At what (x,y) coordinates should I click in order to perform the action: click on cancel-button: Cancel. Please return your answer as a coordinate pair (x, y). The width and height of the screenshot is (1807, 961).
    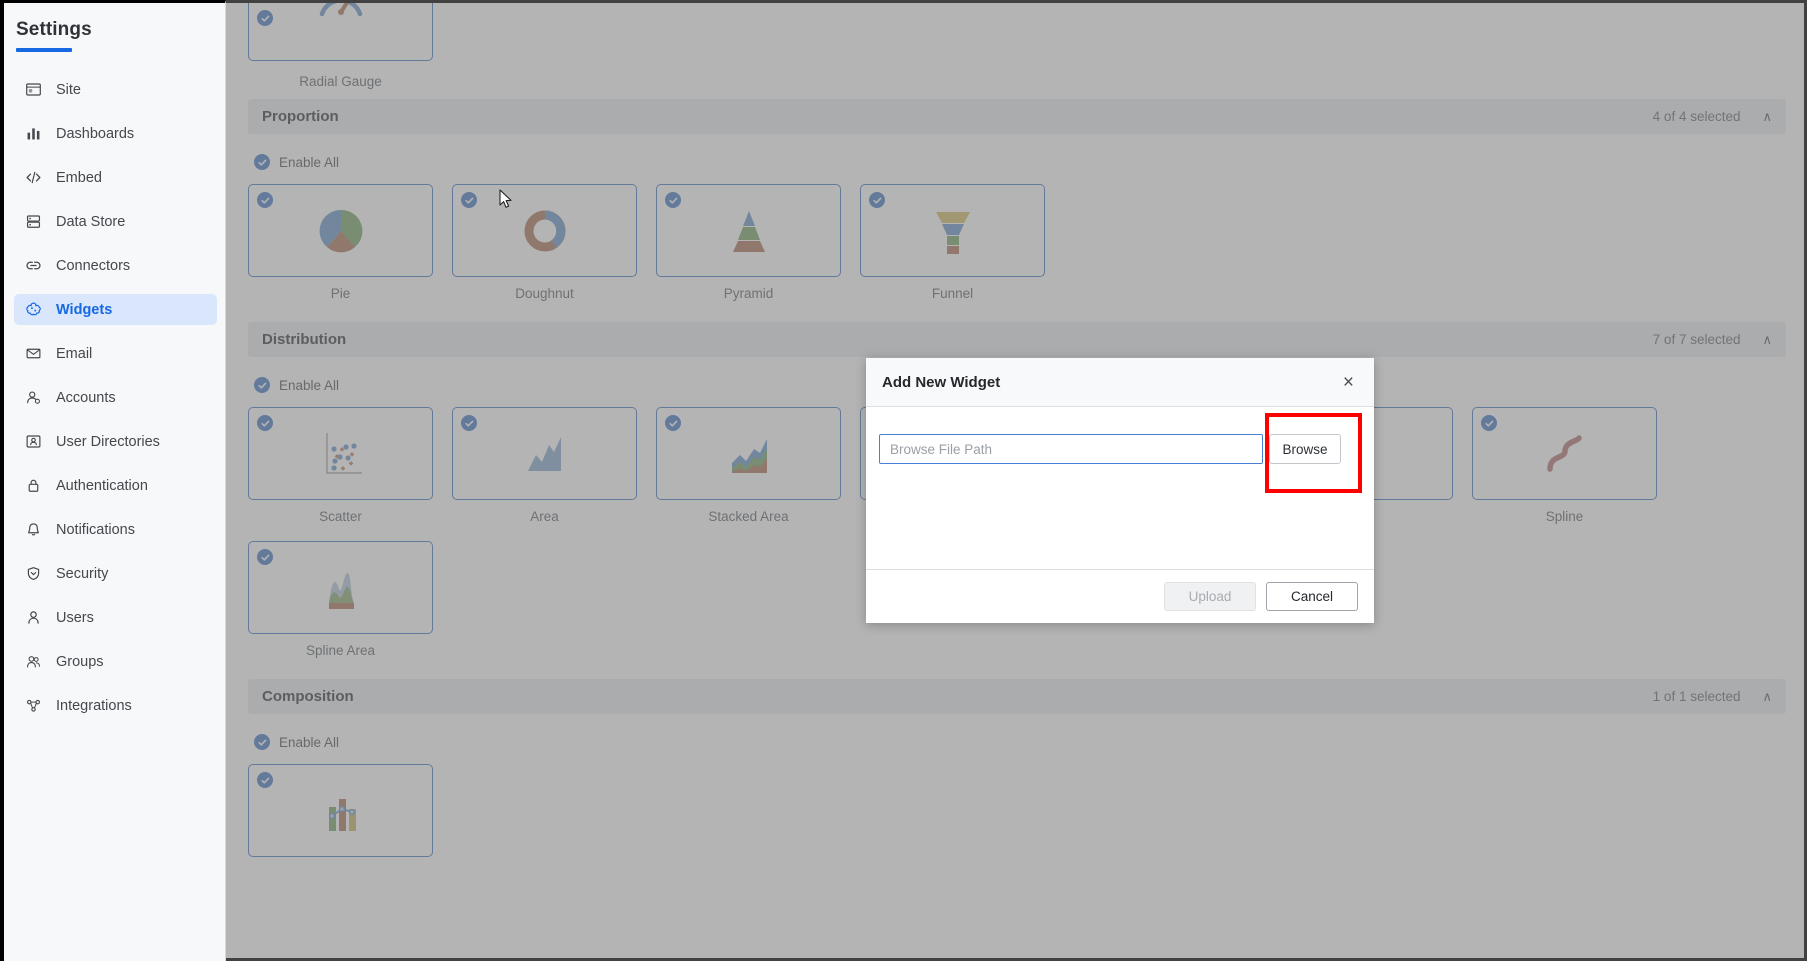
    Looking at the image, I should click on (1312, 596).